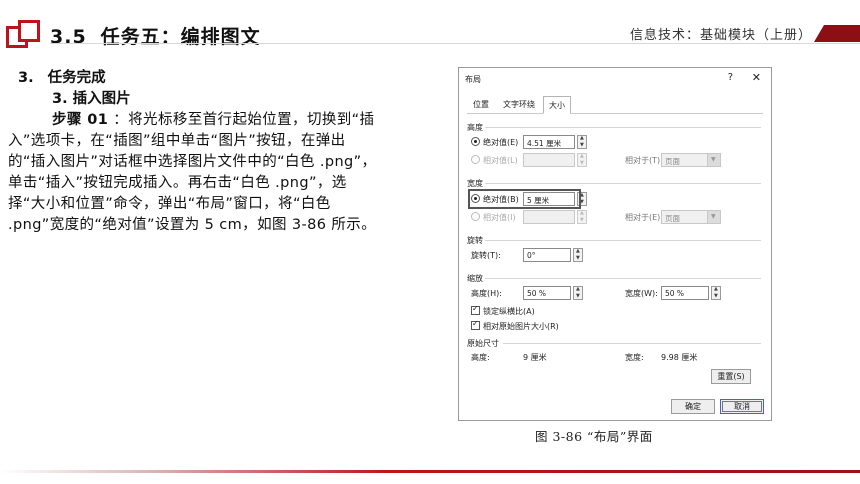 Image resolution: width=860 pixels, height=484 pixels. What do you see at coordinates (180, 37) in the screenshot?
I see `section-title: 任务五：编排图文` at bounding box center [180, 37].